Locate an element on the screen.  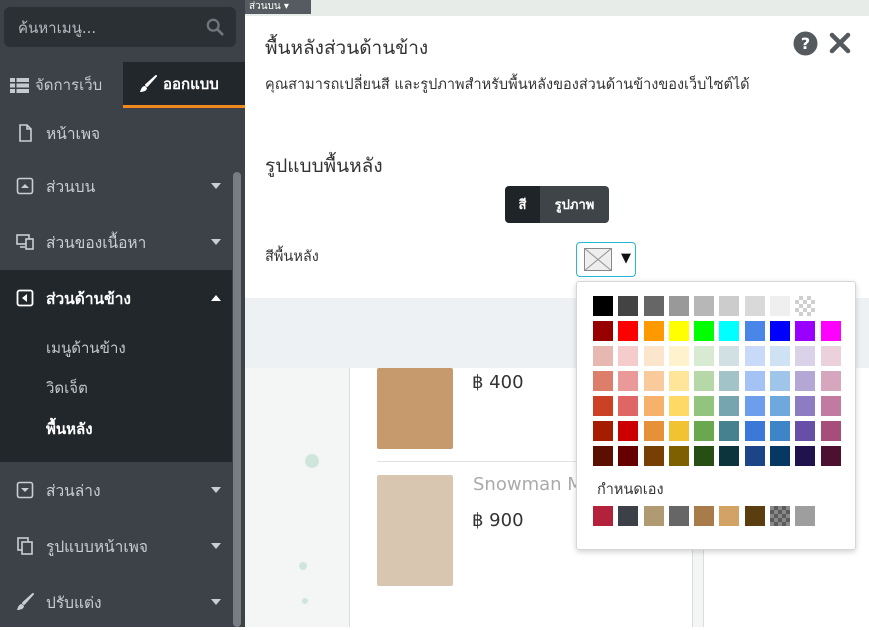
sidebar-item-pages: หน้าเพจ is located at coordinates (116, 133).